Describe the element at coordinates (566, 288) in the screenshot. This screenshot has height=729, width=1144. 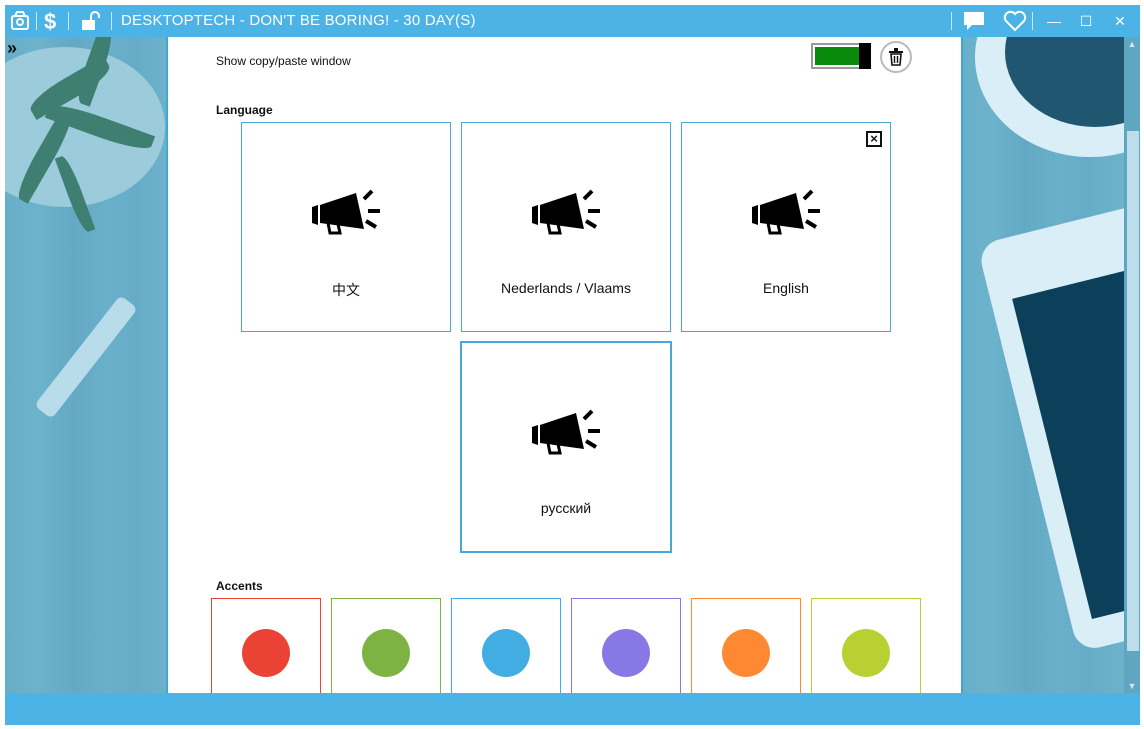
I see `language-label: Nederlands / Vlaams` at that location.